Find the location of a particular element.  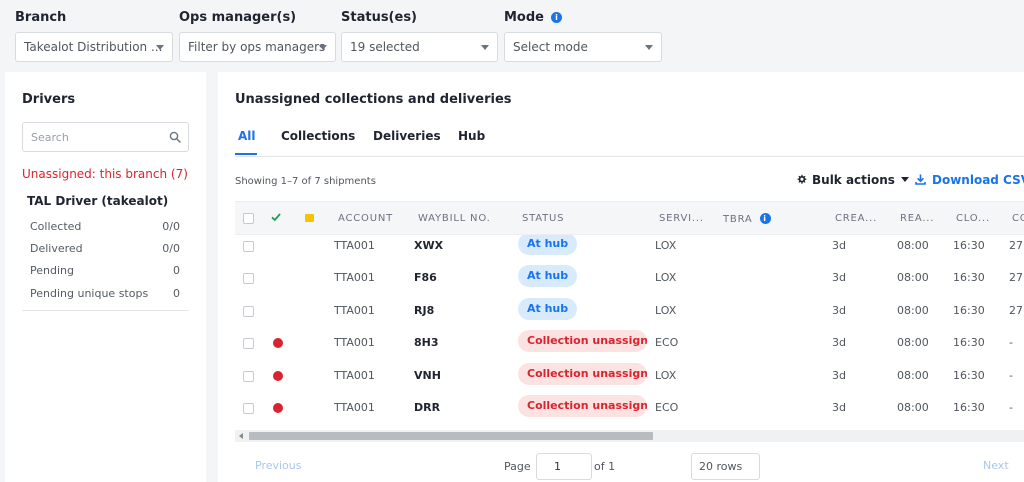

column-header-next: CO is located at coordinates (1018, 218).